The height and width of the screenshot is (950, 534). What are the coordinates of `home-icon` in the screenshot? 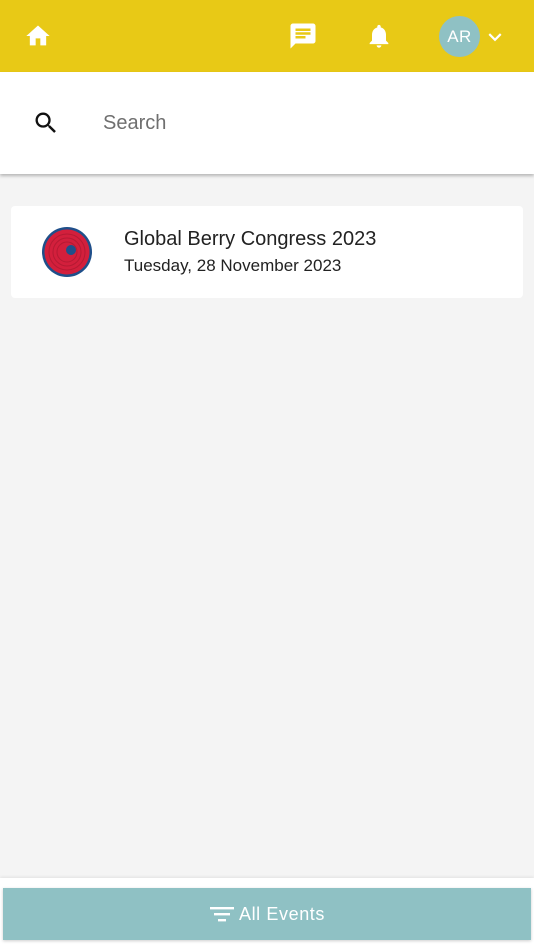 It's located at (38, 35).